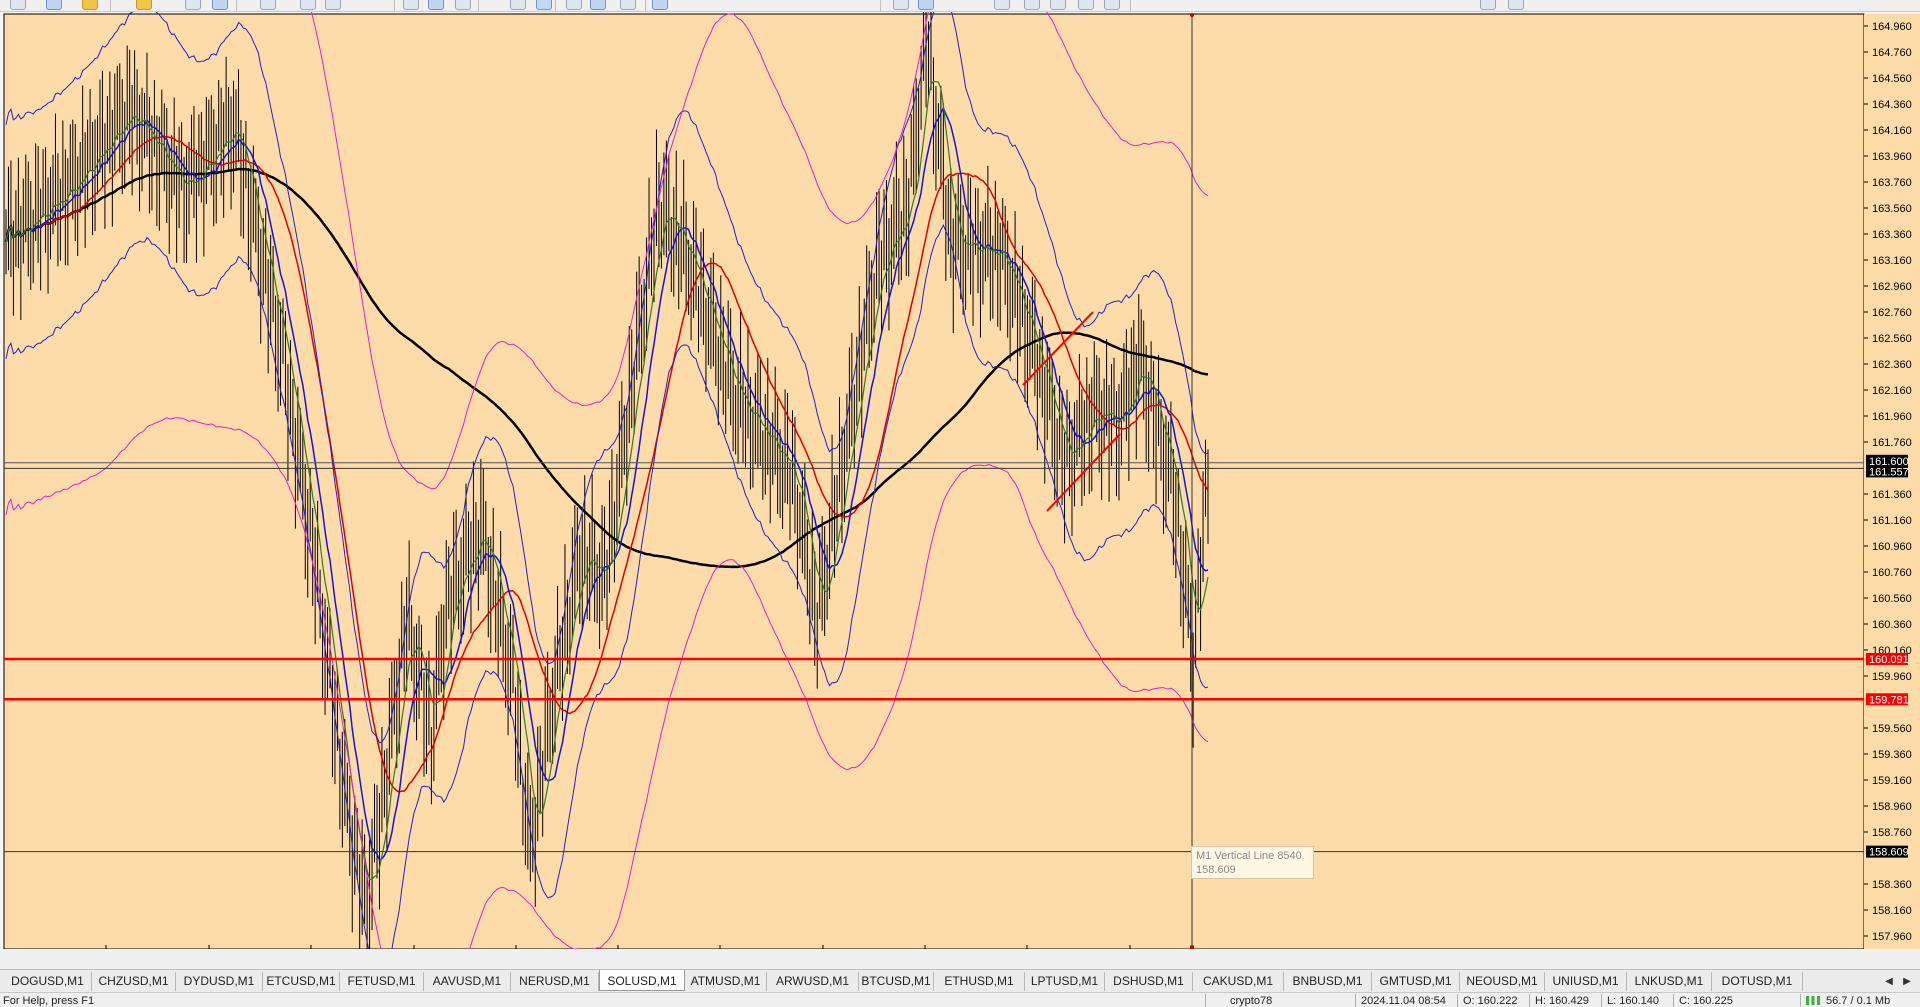  Describe the element at coordinates (1892, 287) in the screenshot. I see `price-tick-label: 162.960` at that location.